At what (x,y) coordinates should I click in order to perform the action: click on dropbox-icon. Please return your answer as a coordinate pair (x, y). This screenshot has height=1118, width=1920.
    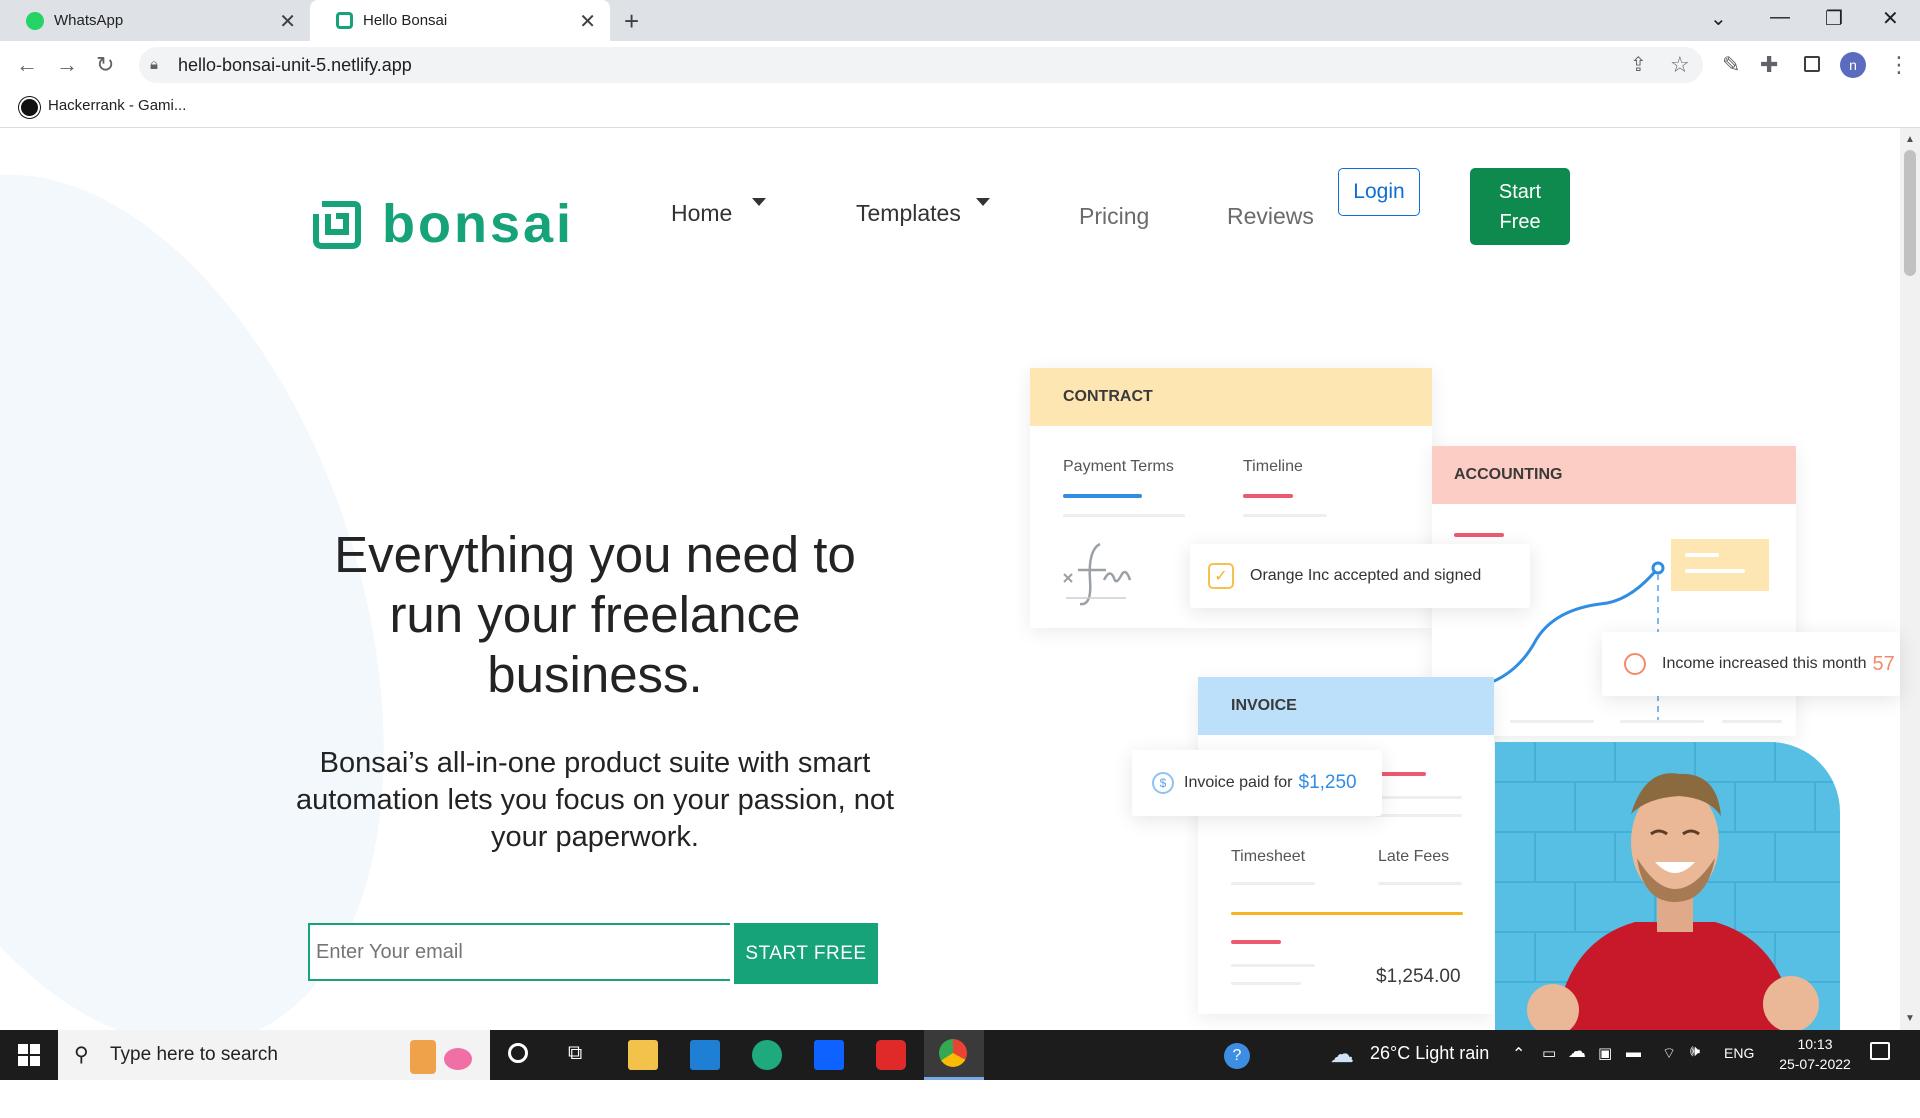
    Looking at the image, I should click on (829, 1055).